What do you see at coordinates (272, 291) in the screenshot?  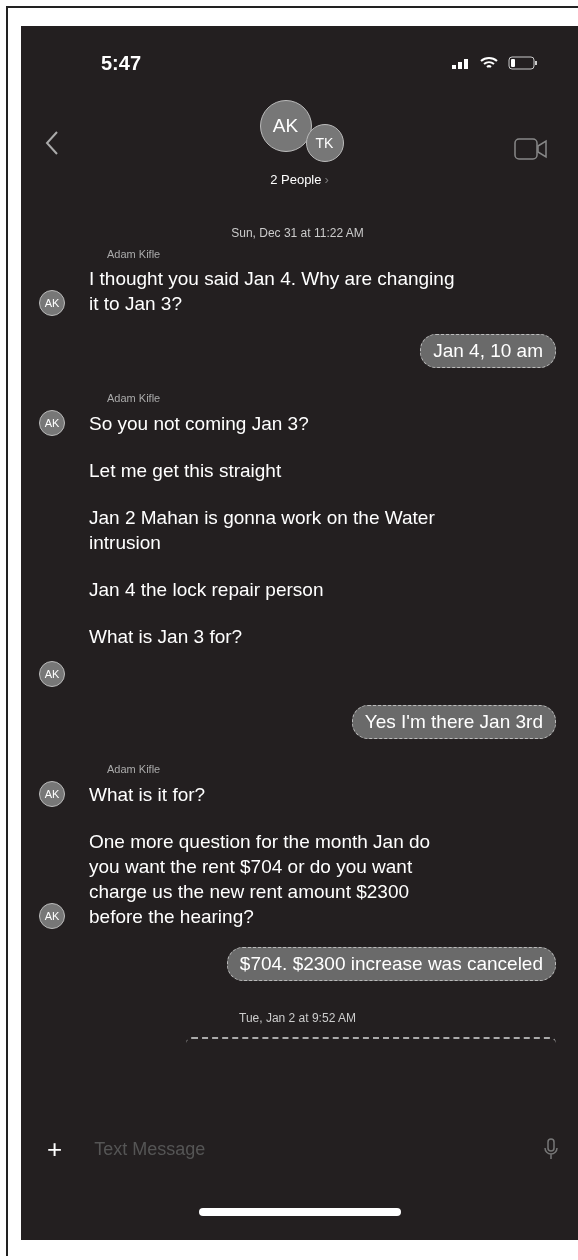 I see `incoming-message: I thought you said Jan 4. Why are changing it to Jan 3?` at bounding box center [272, 291].